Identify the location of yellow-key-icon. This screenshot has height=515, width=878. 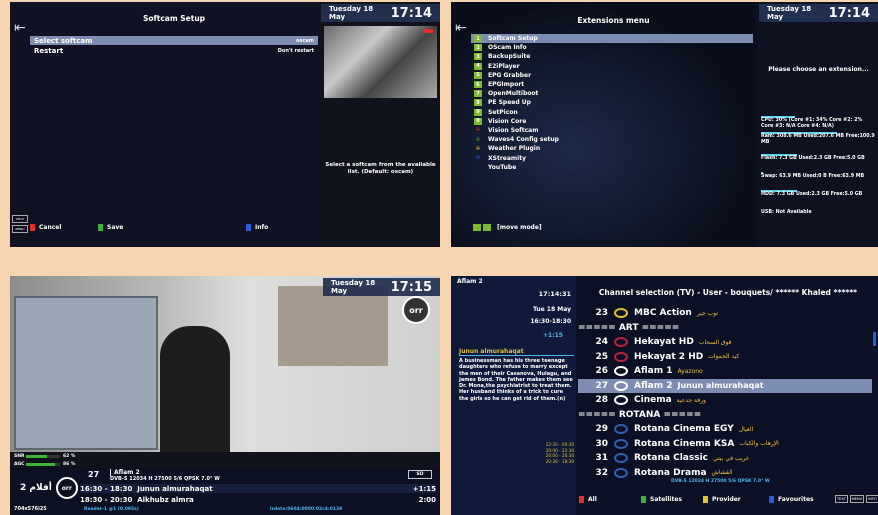
(705, 499).